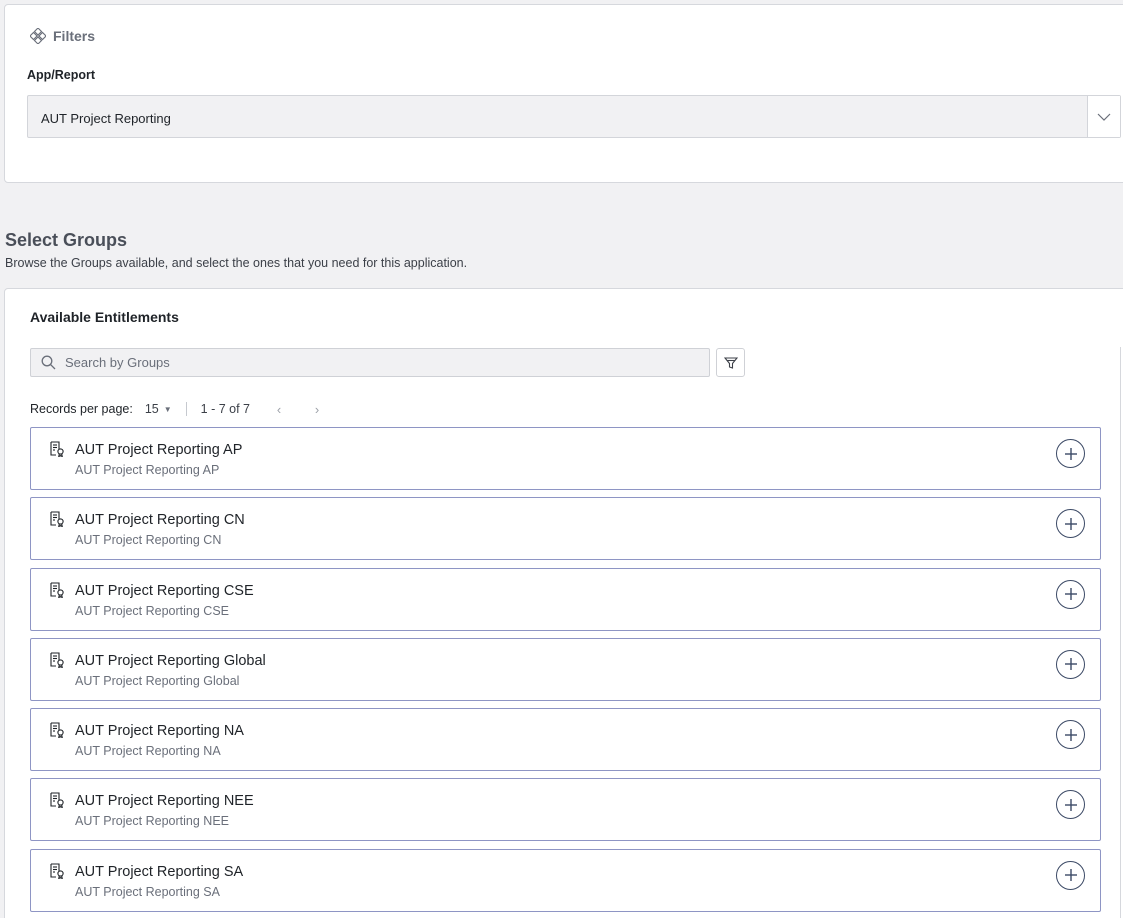  What do you see at coordinates (151, 409) in the screenshot?
I see `per-page-value: 15` at bounding box center [151, 409].